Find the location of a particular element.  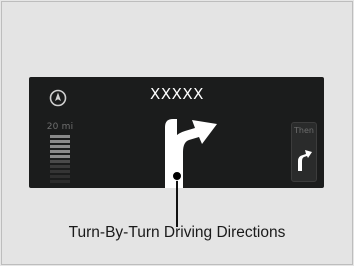

callout-leader-line is located at coordinates (177, 203).